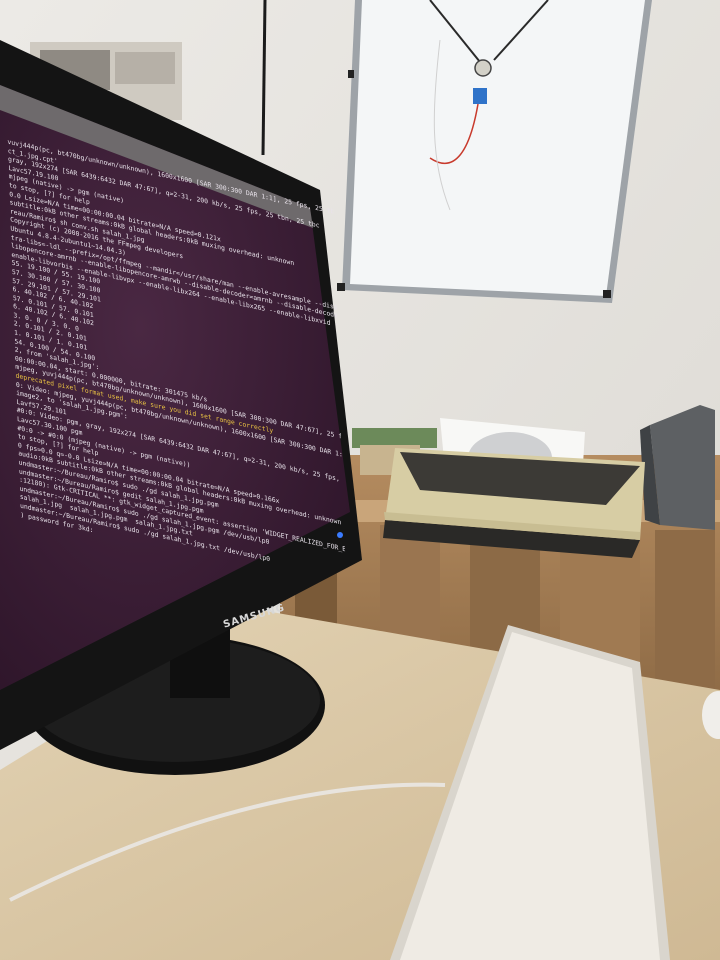 The width and height of the screenshot is (720, 960). Describe the element at coordinates (494, 151) in the screenshot. I see `whiteboard-plotter` at that location.